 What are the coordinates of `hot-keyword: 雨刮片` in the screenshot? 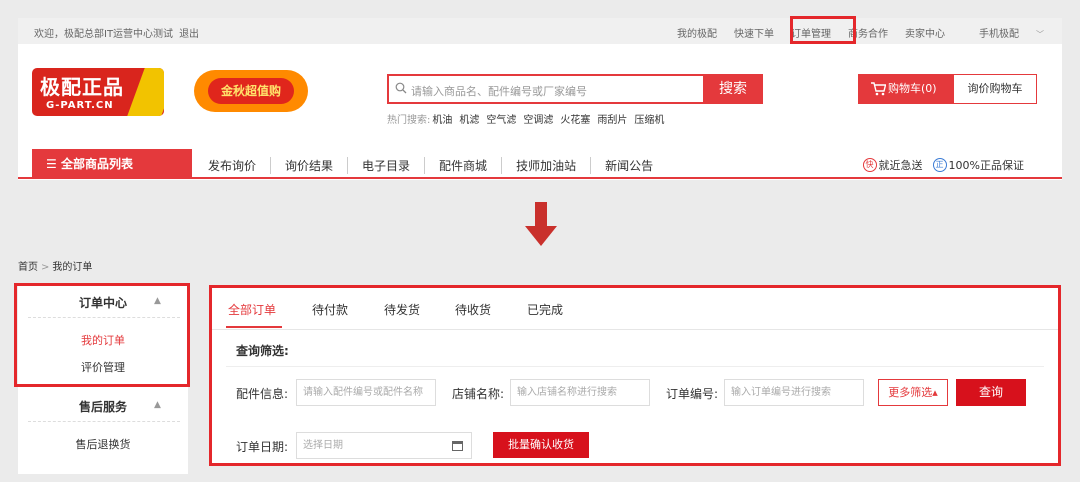 It's located at (612, 118).